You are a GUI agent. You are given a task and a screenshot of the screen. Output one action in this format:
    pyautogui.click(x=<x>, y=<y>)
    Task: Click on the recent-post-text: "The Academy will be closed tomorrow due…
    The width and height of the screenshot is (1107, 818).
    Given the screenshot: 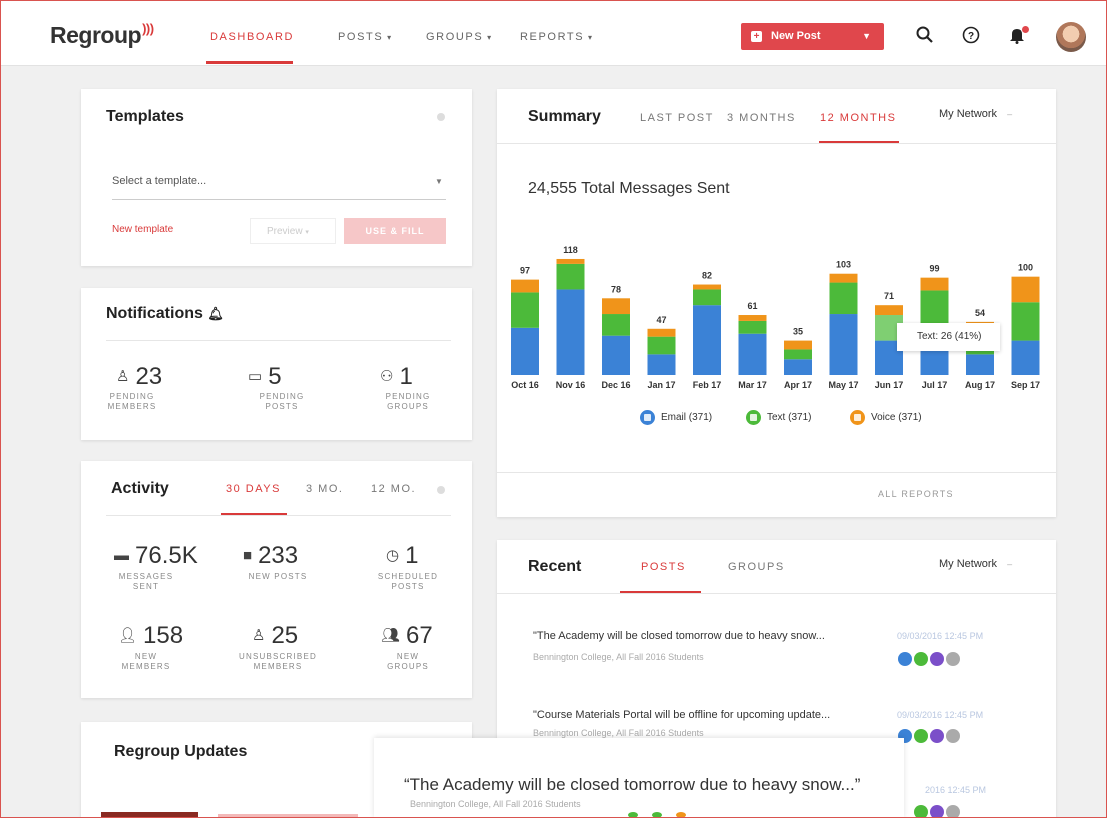 What is the action you would take?
    pyautogui.click(x=679, y=636)
    